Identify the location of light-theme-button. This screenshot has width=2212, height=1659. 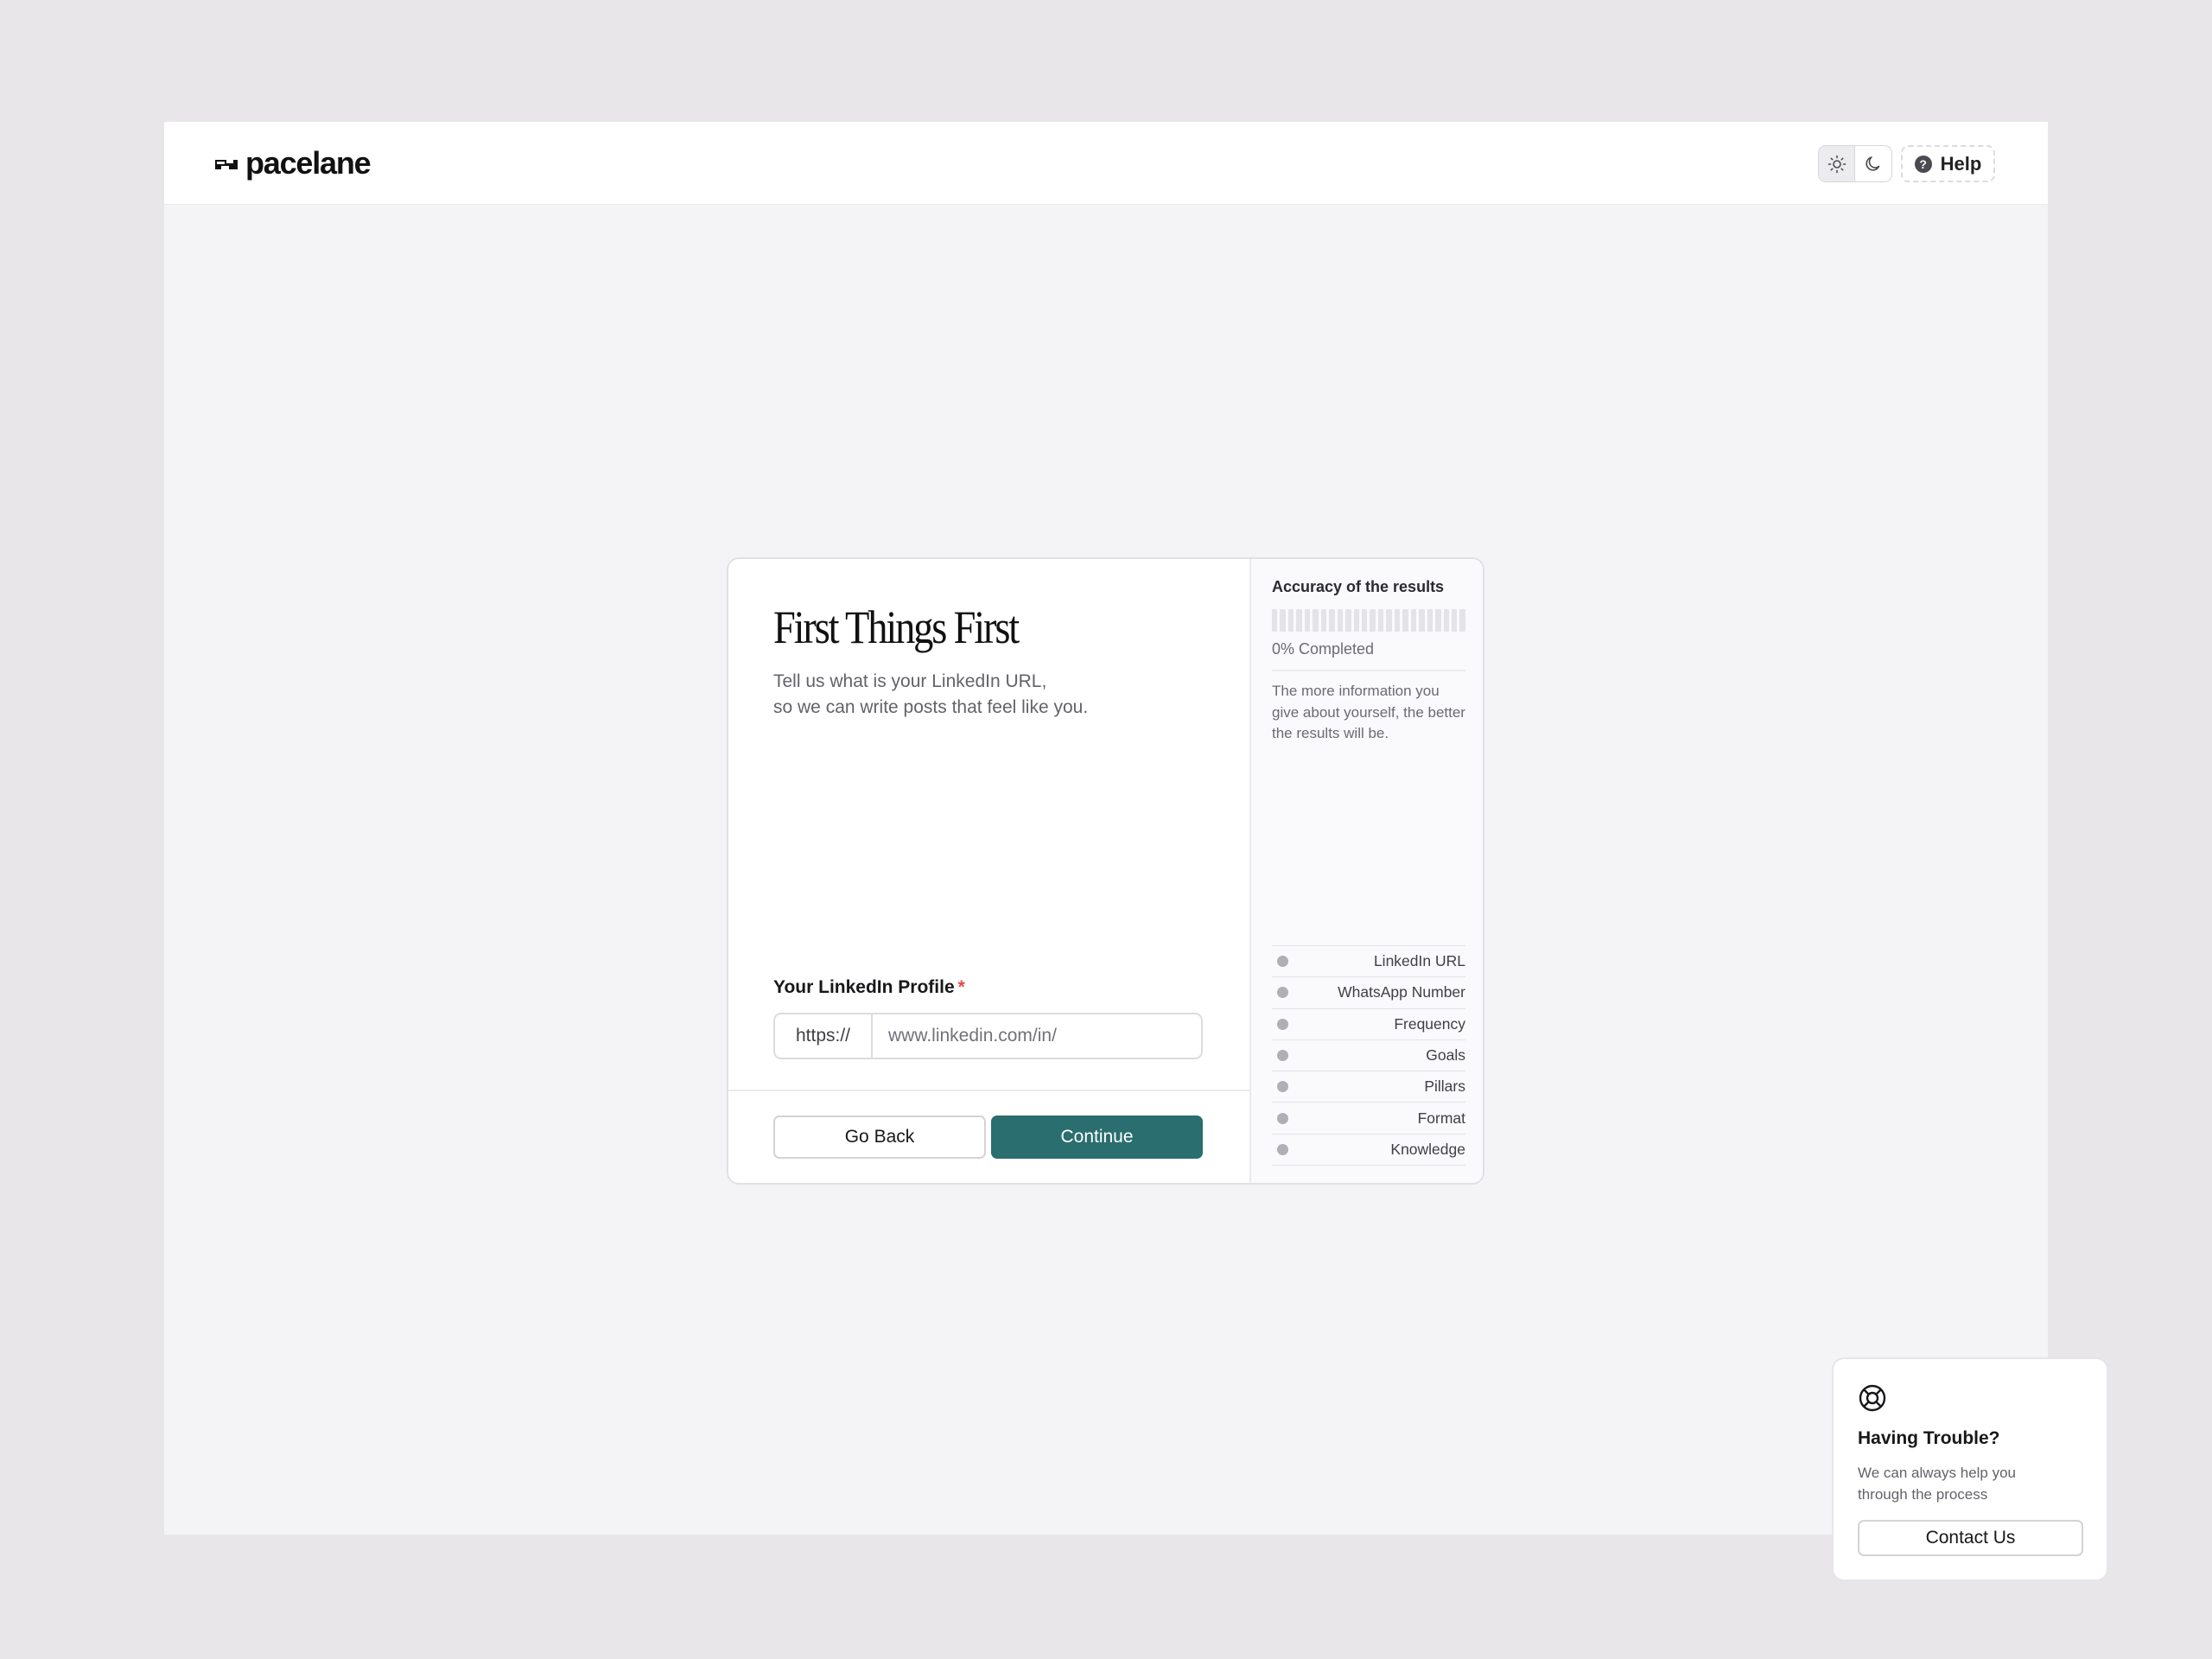
(1838, 163).